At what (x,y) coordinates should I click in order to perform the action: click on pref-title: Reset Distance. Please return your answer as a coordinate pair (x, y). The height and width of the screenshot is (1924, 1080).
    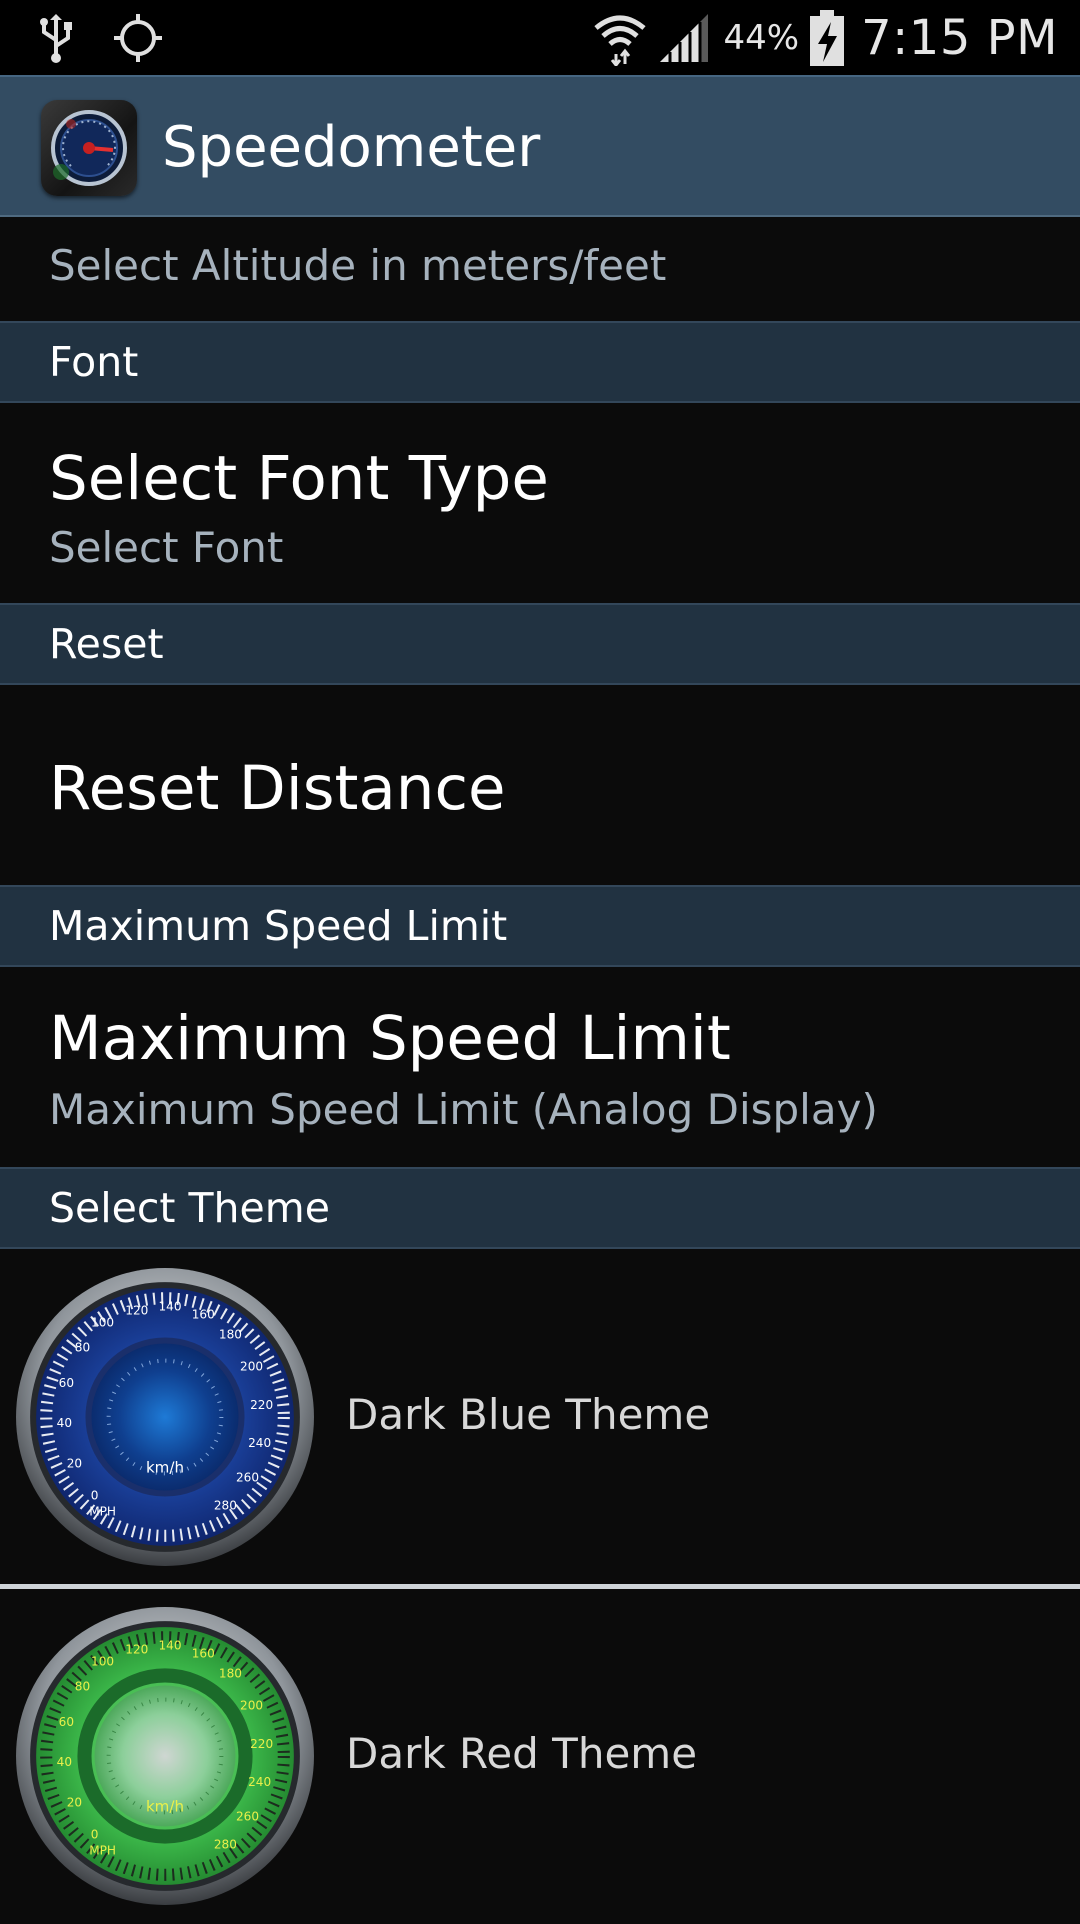
    Looking at the image, I should click on (277, 788).